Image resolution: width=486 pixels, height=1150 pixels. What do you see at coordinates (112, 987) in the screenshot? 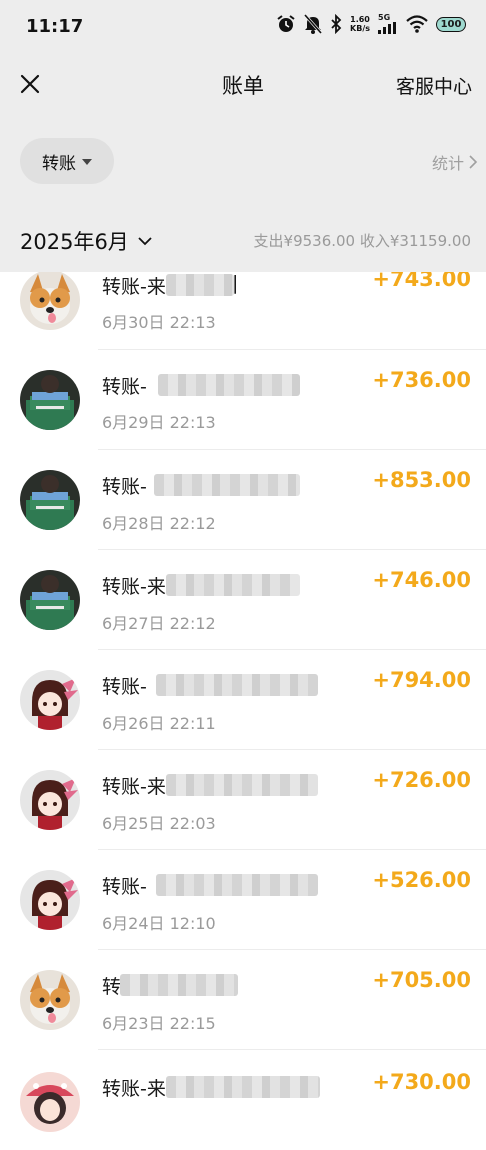
I see `transaction-title: 转` at bounding box center [112, 987].